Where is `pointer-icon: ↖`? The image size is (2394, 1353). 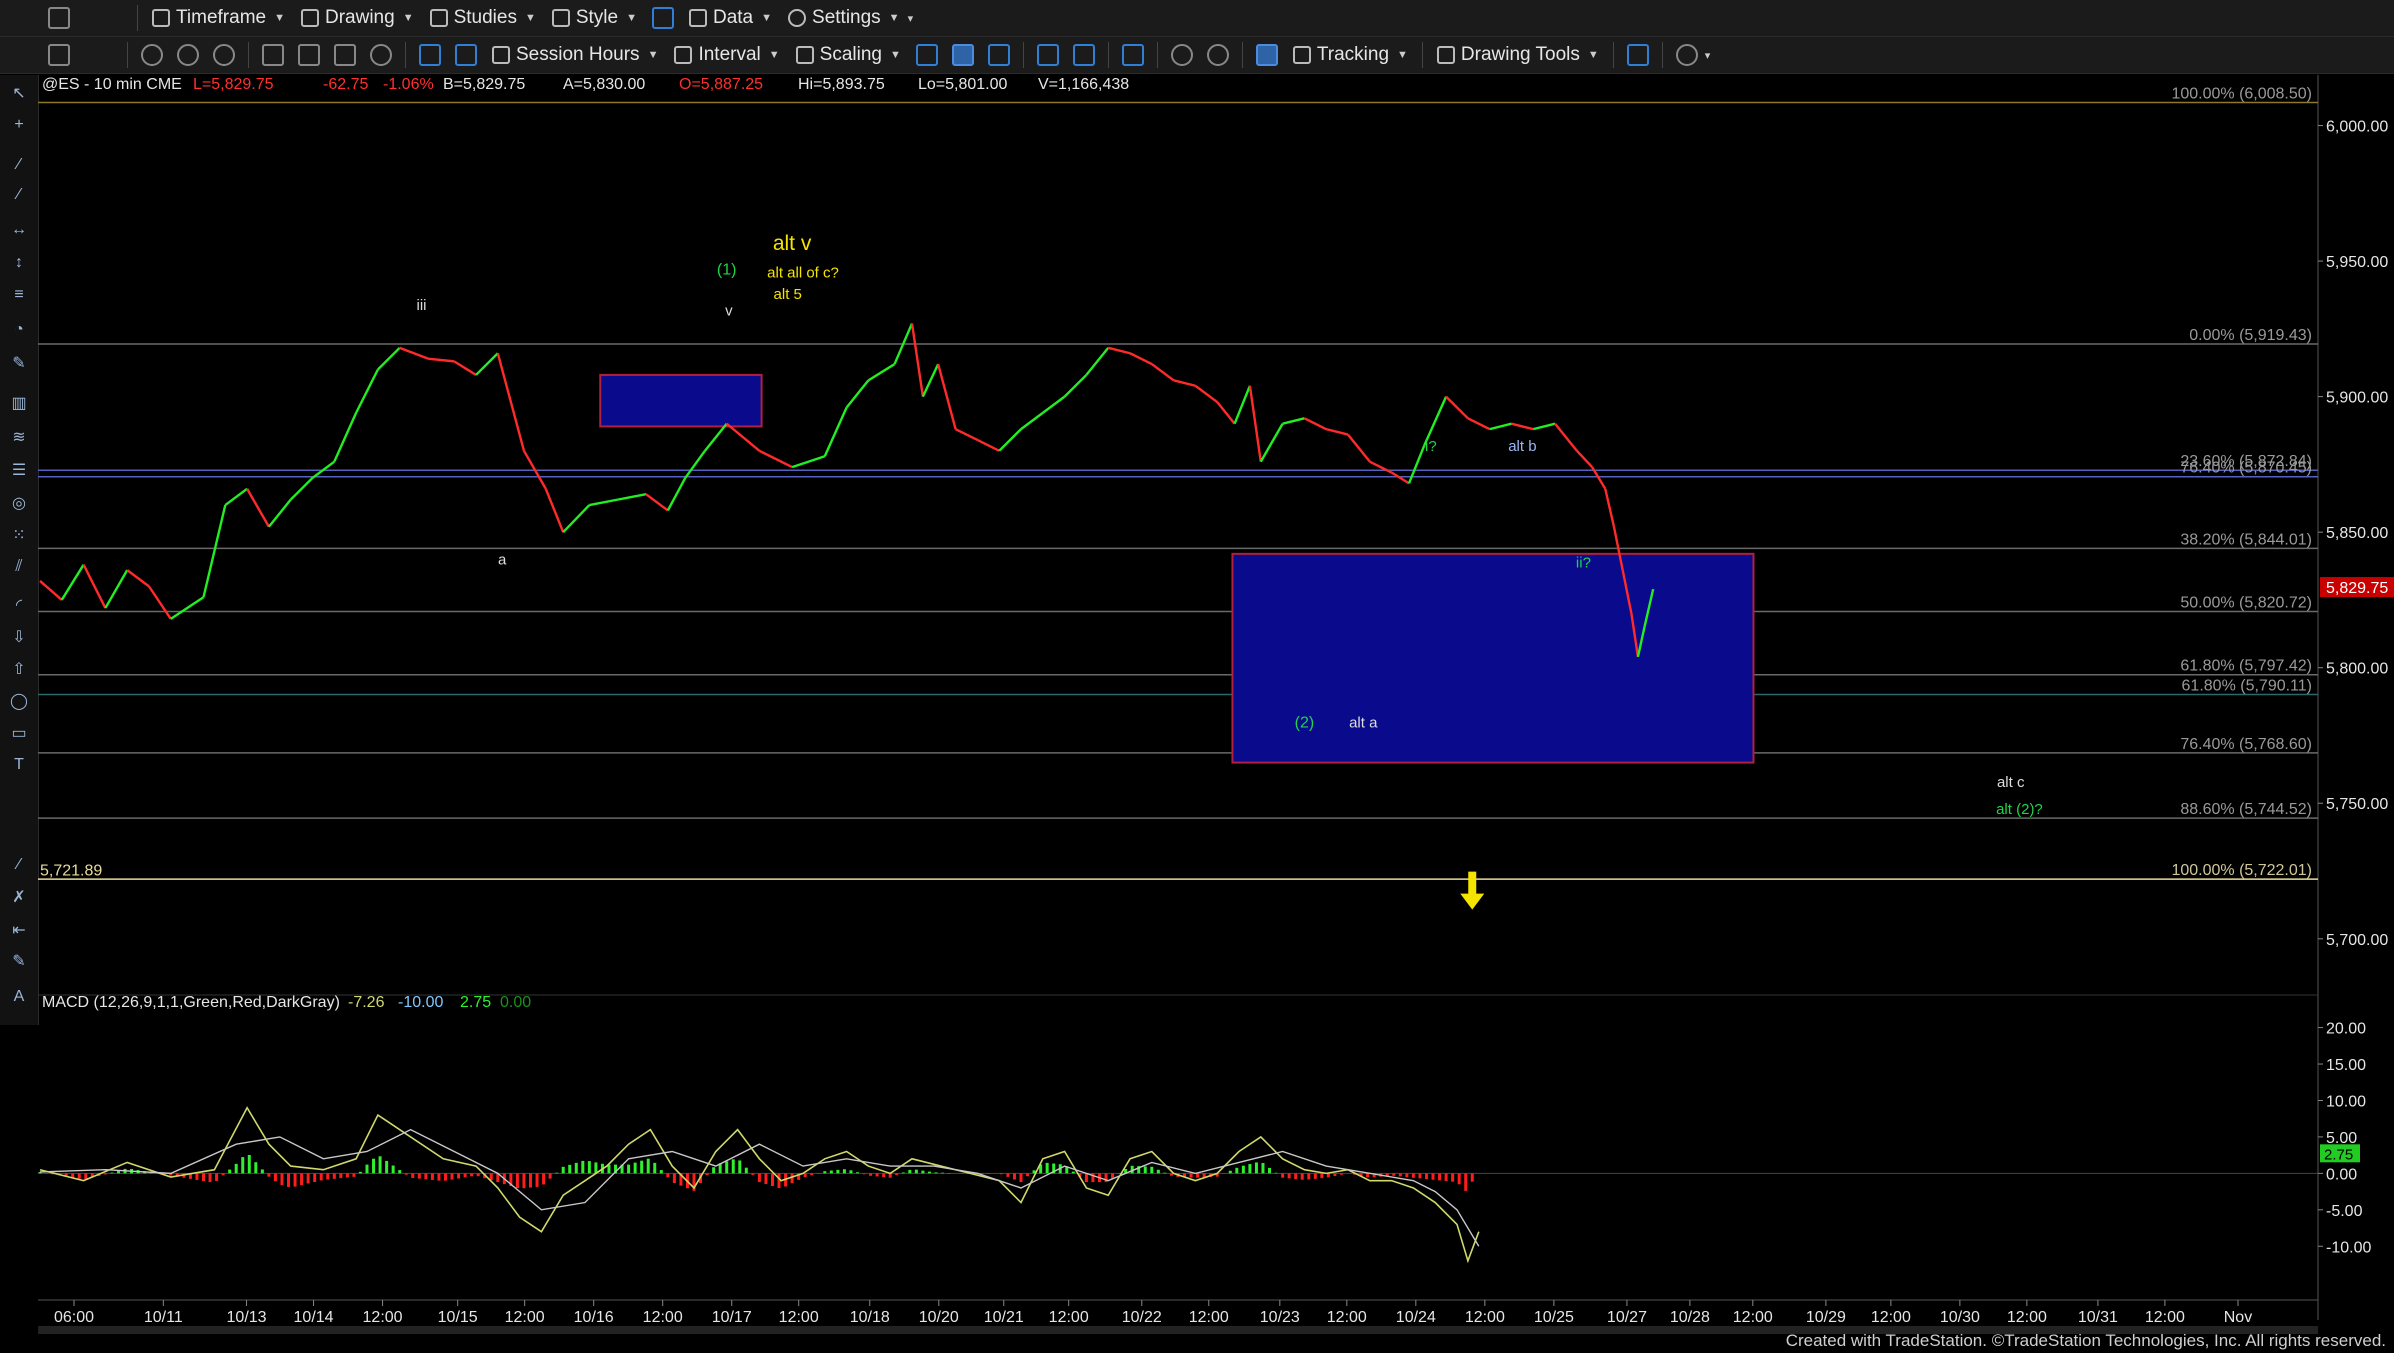
pointer-icon: ↖ is located at coordinates (19, 93).